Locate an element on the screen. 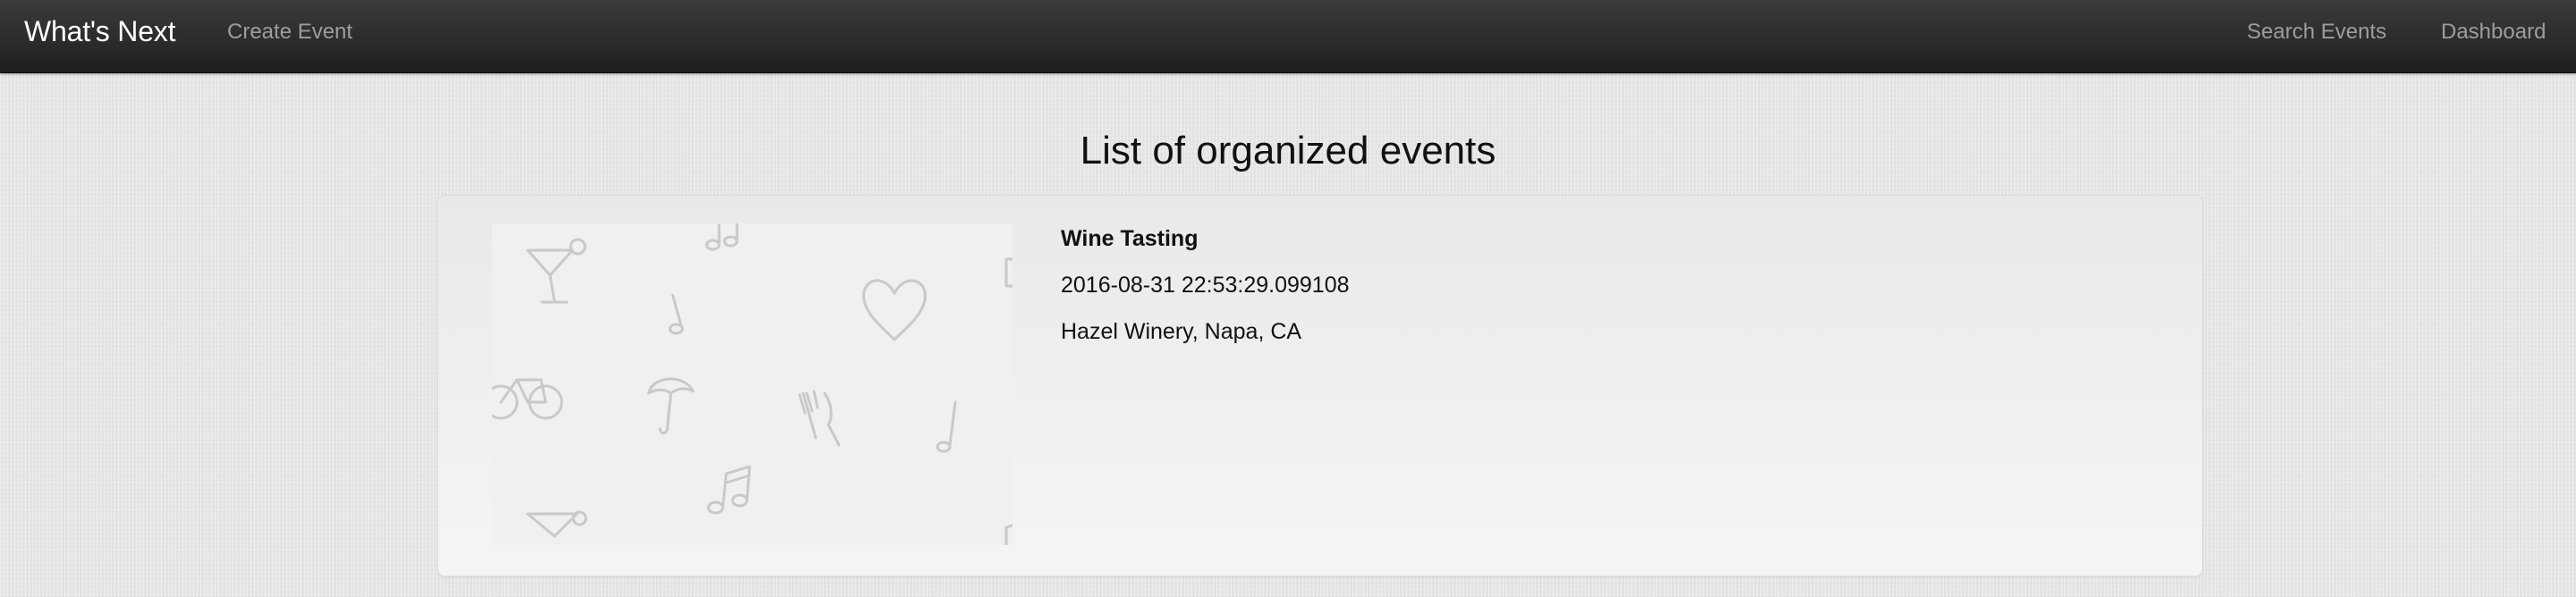 This screenshot has height=597, width=2576. event-location: Hazel Winery, Napa, CA is located at coordinates (1181, 331).